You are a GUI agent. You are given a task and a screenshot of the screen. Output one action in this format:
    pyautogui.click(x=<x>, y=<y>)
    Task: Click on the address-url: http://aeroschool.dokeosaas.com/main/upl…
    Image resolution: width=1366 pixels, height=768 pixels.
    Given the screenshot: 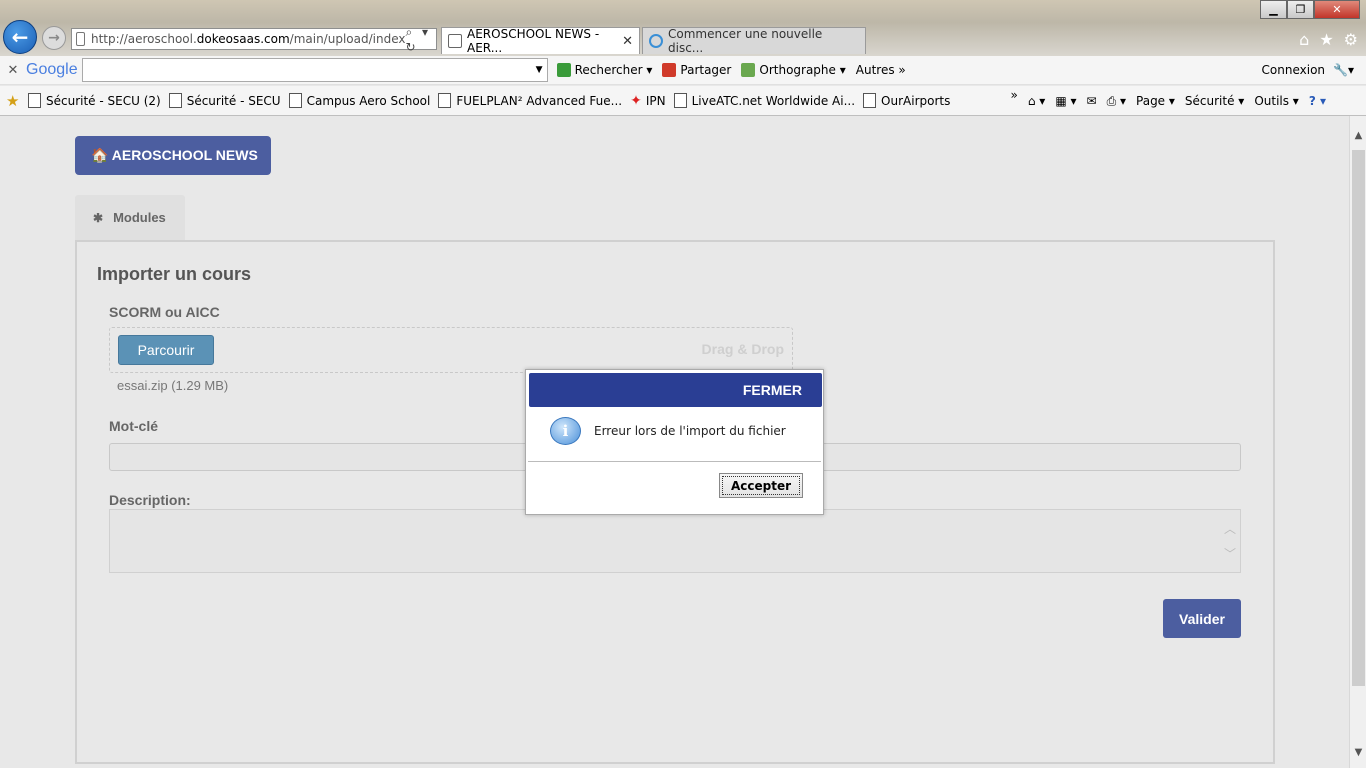 What is the action you would take?
    pyautogui.click(x=248, y=39)
    